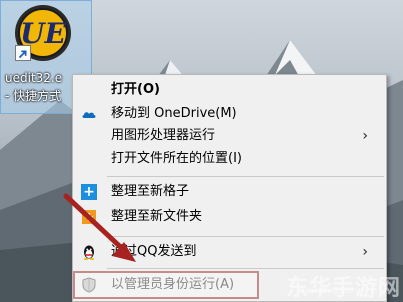 The image size is (403, 302). Describe the element at coordinates (150, 191) in the screenshot. I see `menu-item-label: 整理至新格子` at that location.